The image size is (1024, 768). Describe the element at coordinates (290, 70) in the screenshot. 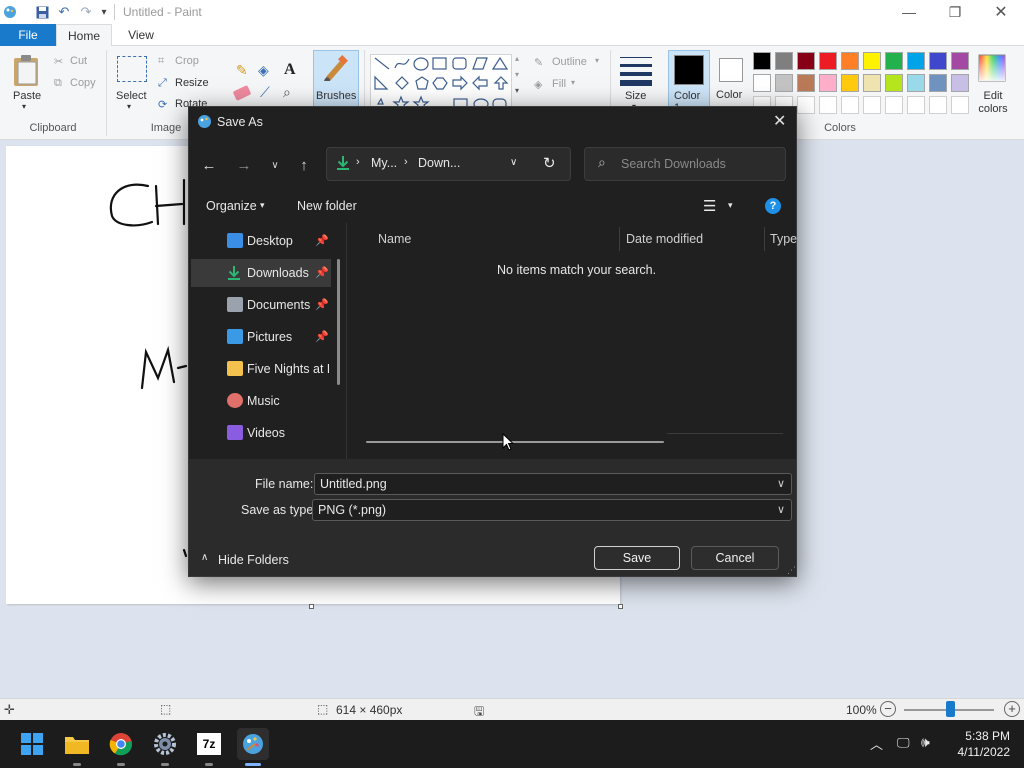

I see `text-tool-icon: A` at that location.